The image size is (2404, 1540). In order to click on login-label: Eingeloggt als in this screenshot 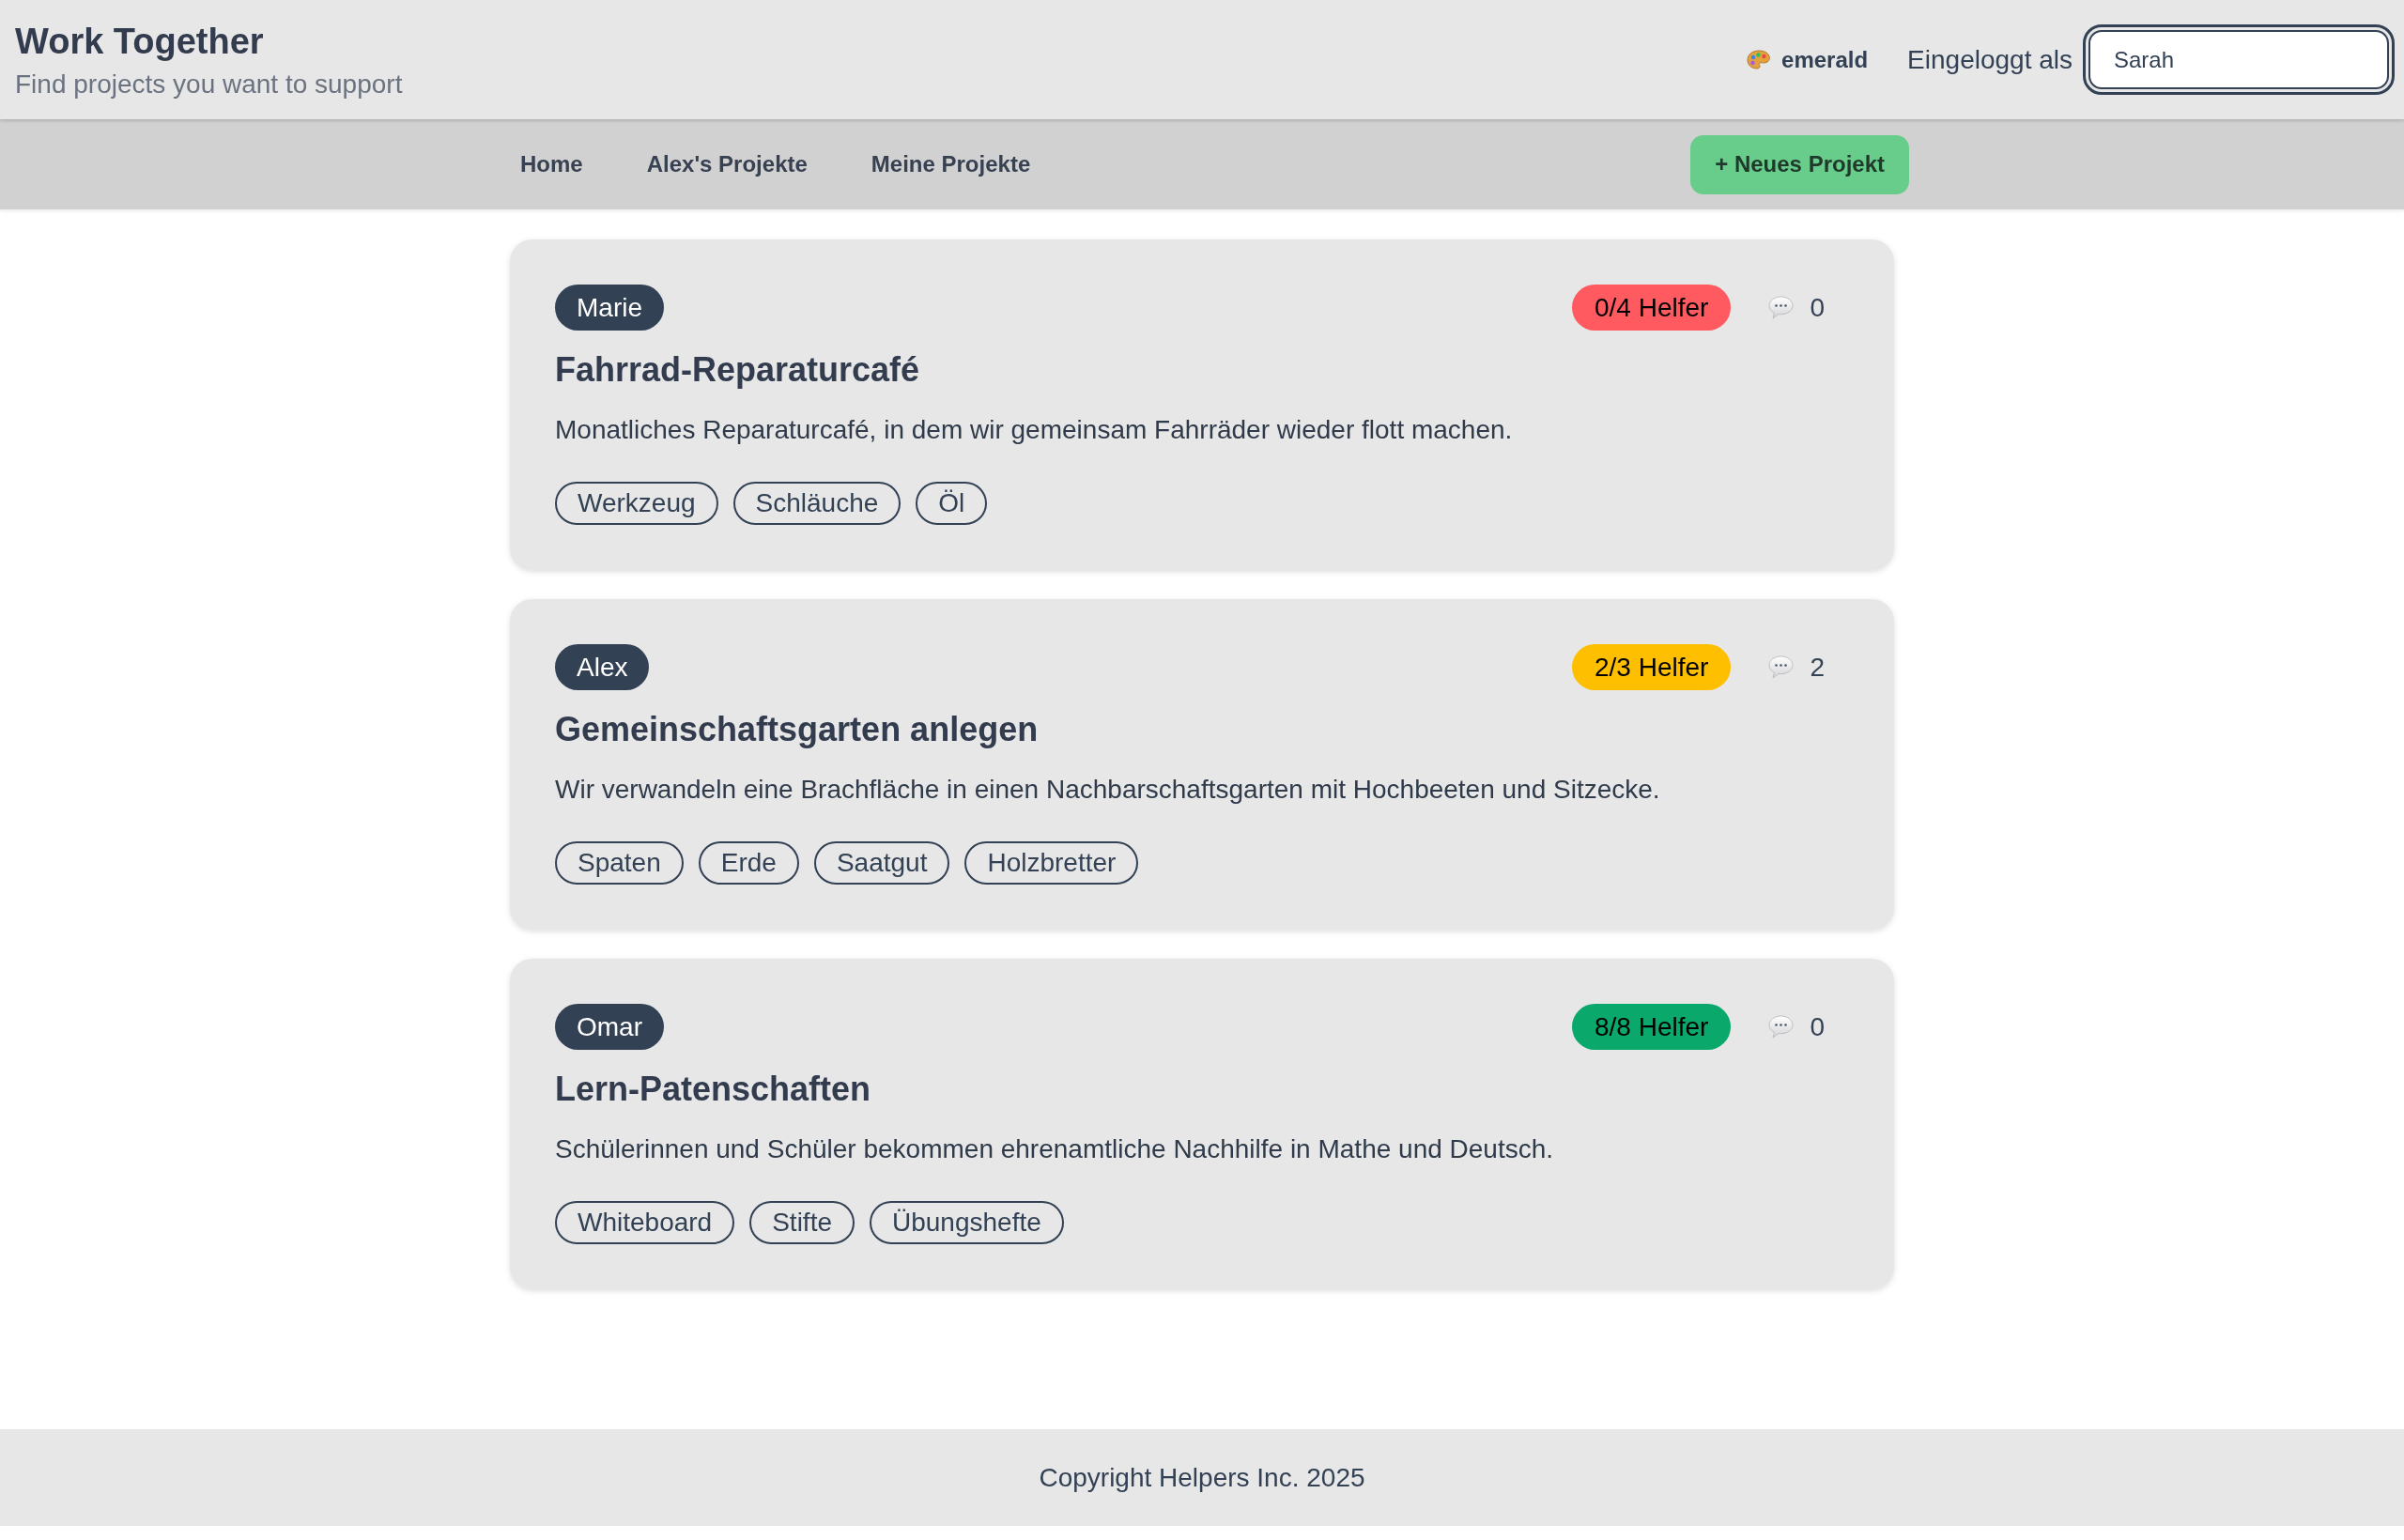, I will do `click(1990, 59)`.